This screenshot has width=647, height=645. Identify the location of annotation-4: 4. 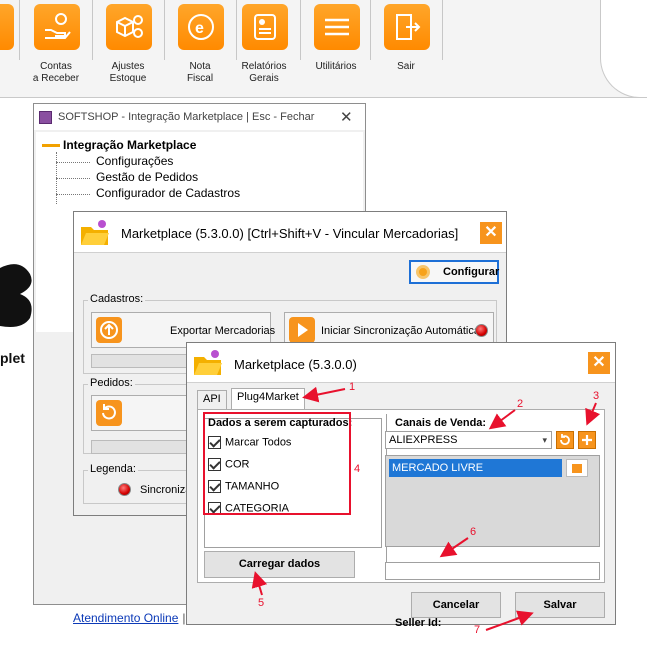
(357, 469).